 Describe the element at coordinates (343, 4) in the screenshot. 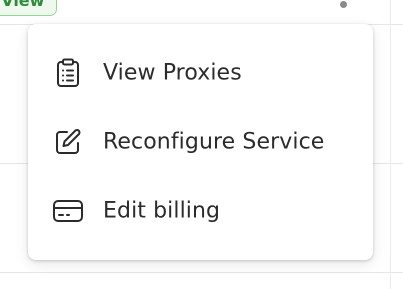

I see `kebab-menu-icon` at that location.